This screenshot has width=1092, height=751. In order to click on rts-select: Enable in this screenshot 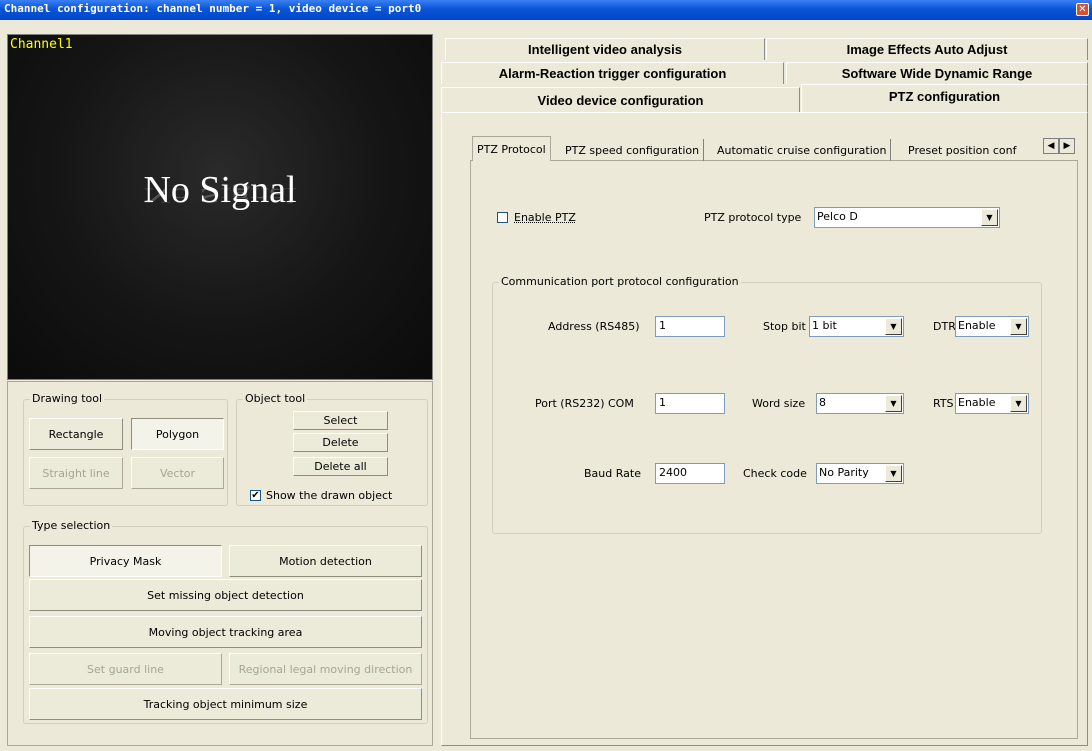, I will do `click(992, 403)`.